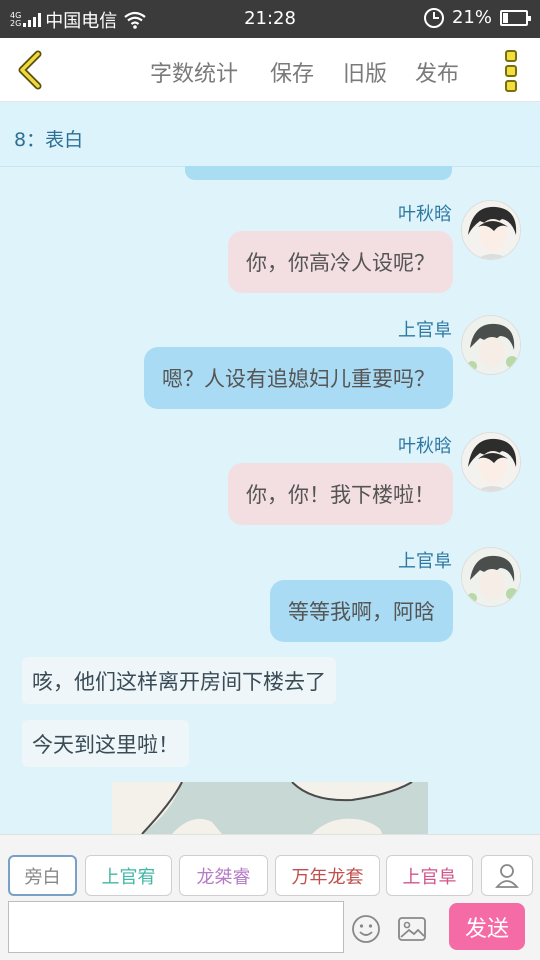 This screenshot has width=540, height=960. I want to click on word-count-button: 字数统计, so click(194, 72).